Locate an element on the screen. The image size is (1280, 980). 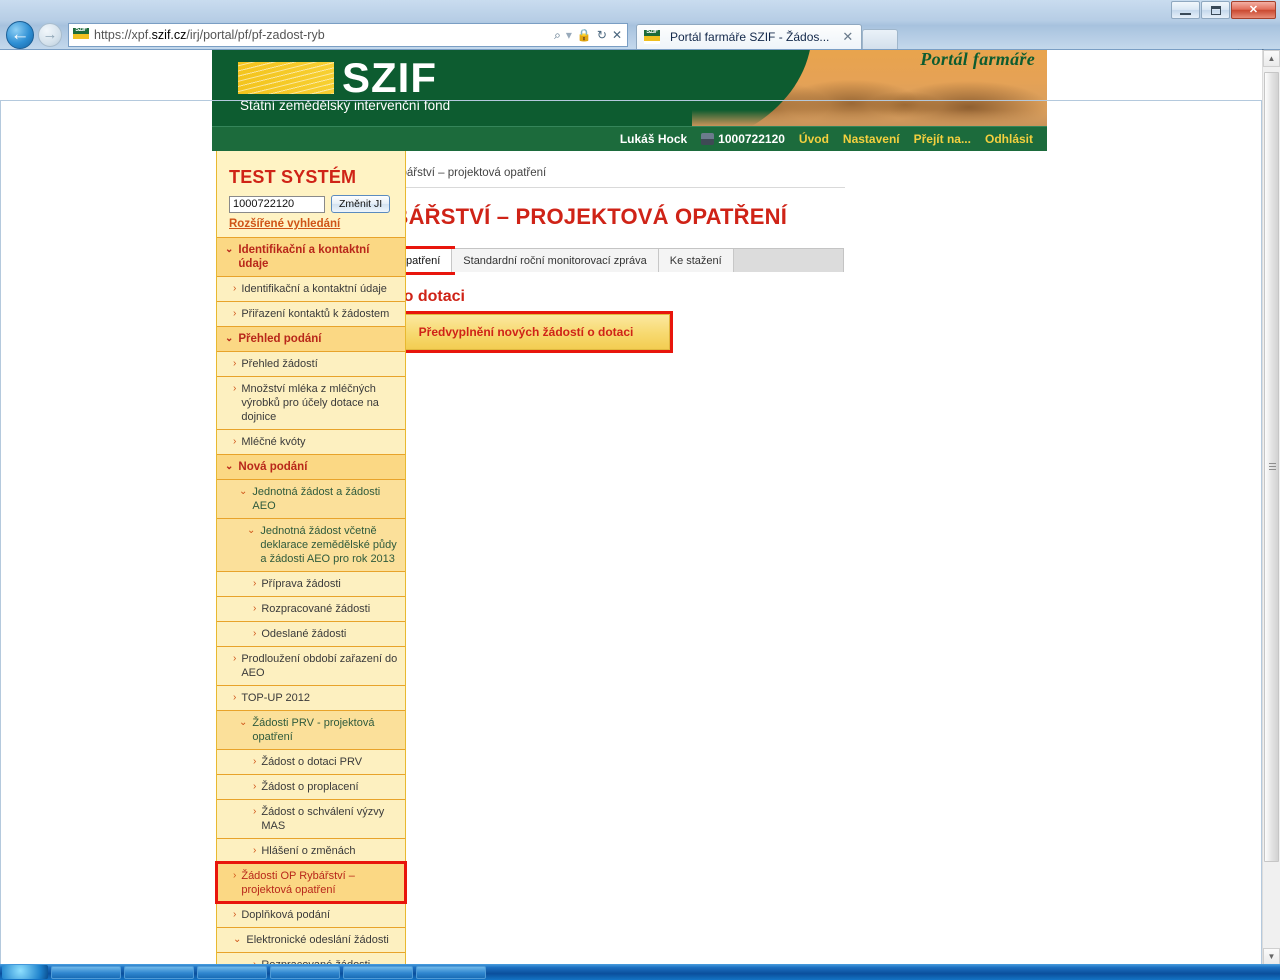
zmenit-ji-button: Změnit JI is located at coordinates (361, 204).